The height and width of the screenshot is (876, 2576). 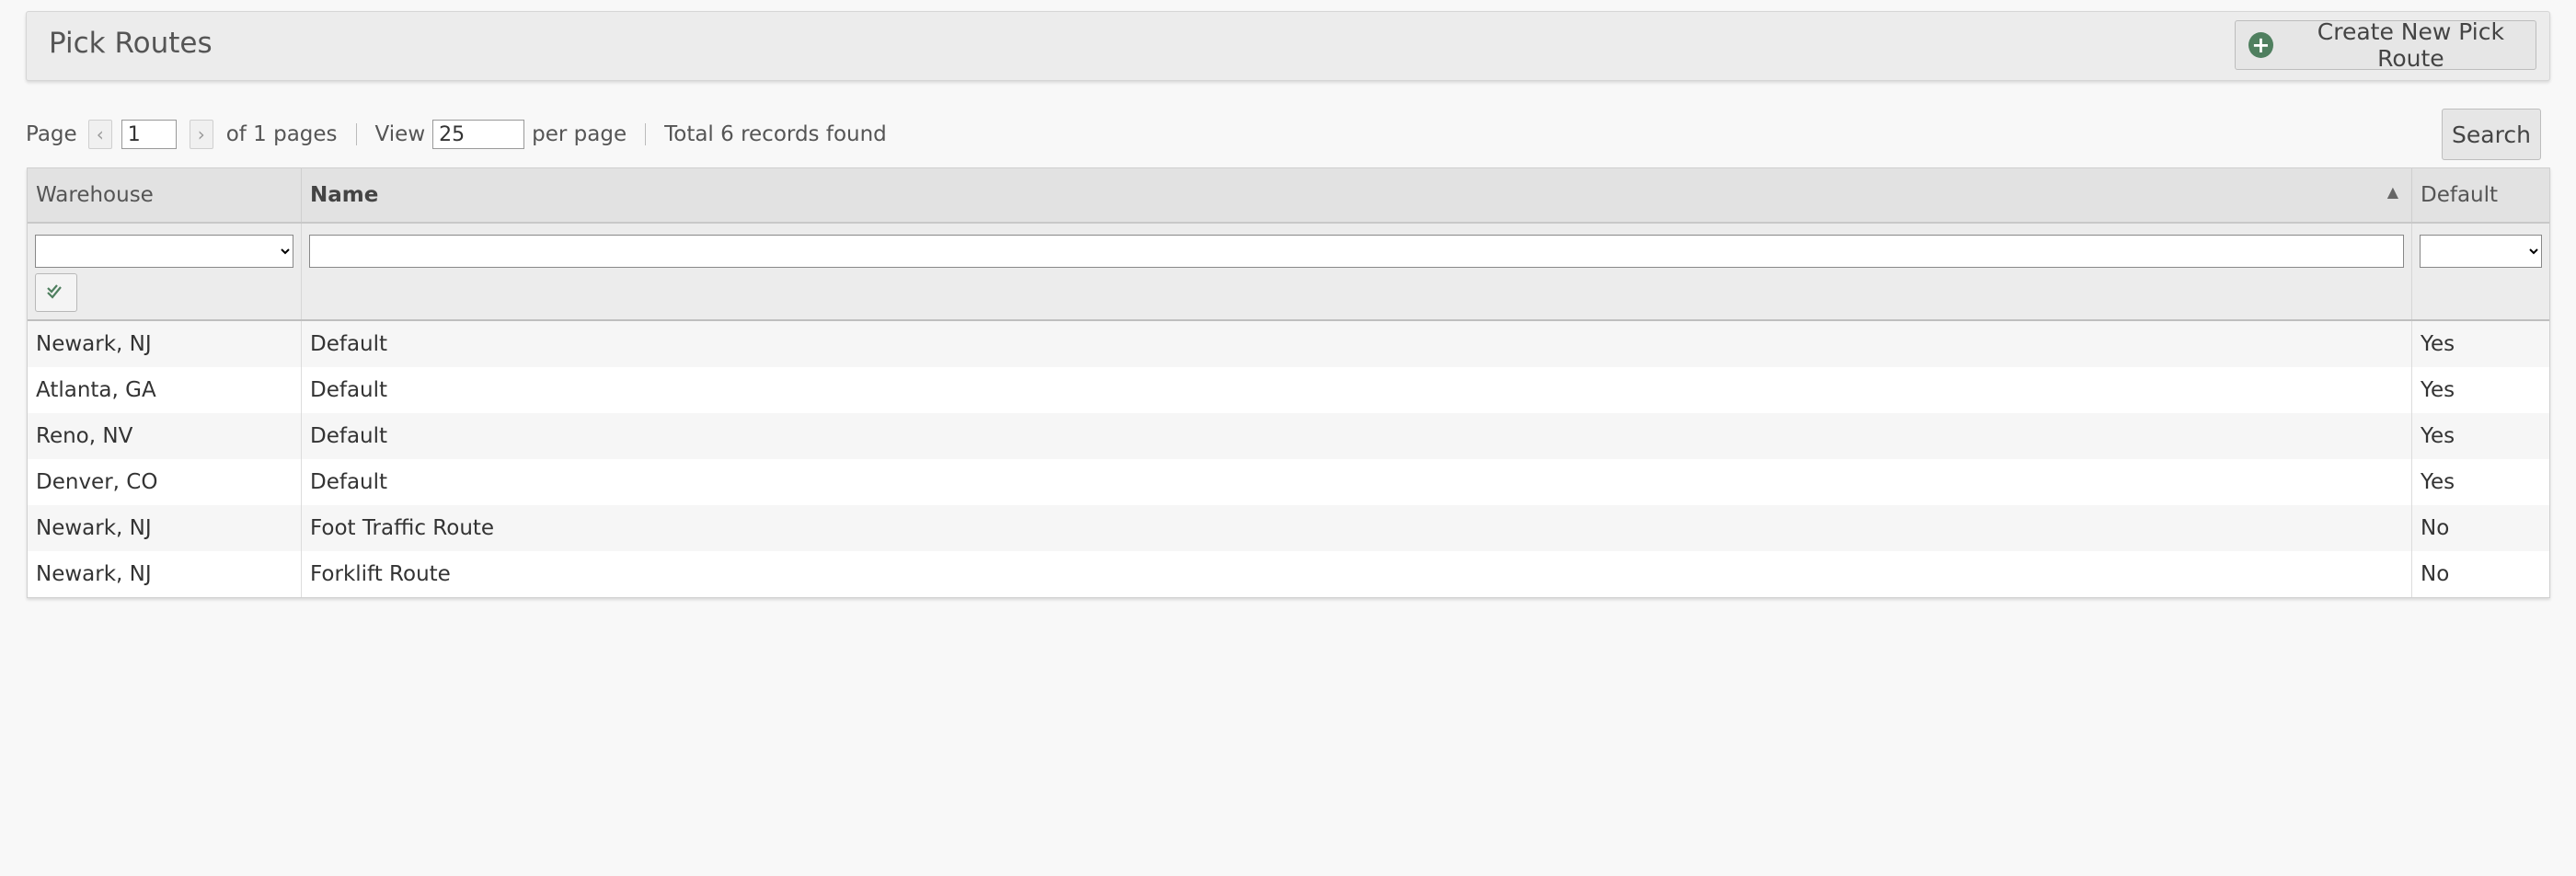 I want to click on per-page-input, so click(x=478, y=134).